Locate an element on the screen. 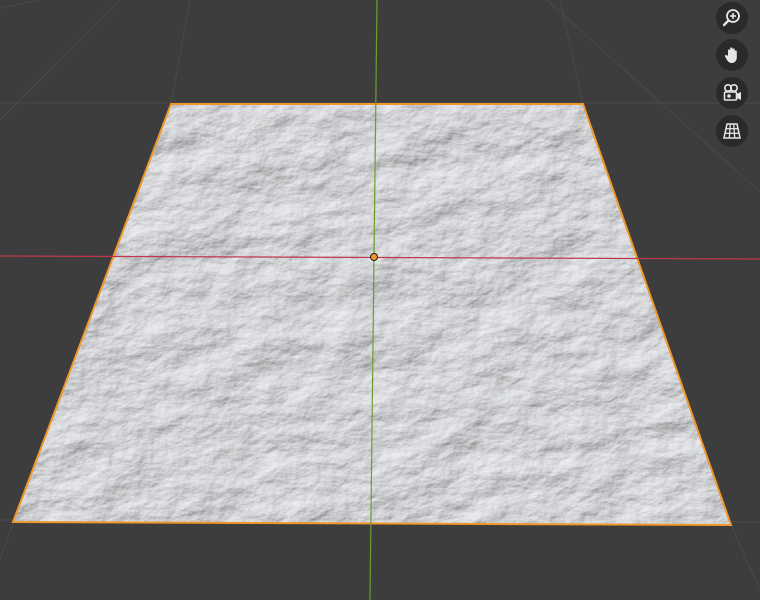  pan-button is located at coordinates (732, 55).